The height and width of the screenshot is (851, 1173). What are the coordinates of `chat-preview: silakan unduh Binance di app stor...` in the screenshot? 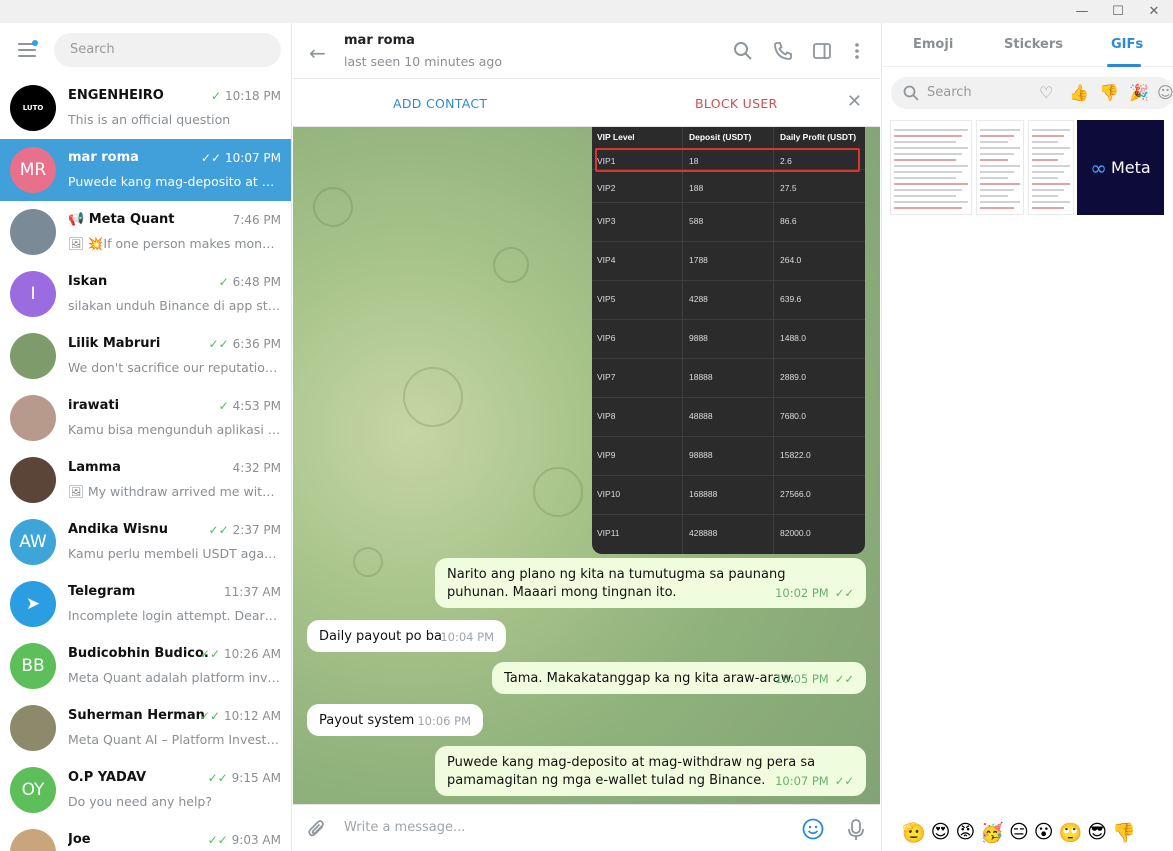 It's located at (174, 305).